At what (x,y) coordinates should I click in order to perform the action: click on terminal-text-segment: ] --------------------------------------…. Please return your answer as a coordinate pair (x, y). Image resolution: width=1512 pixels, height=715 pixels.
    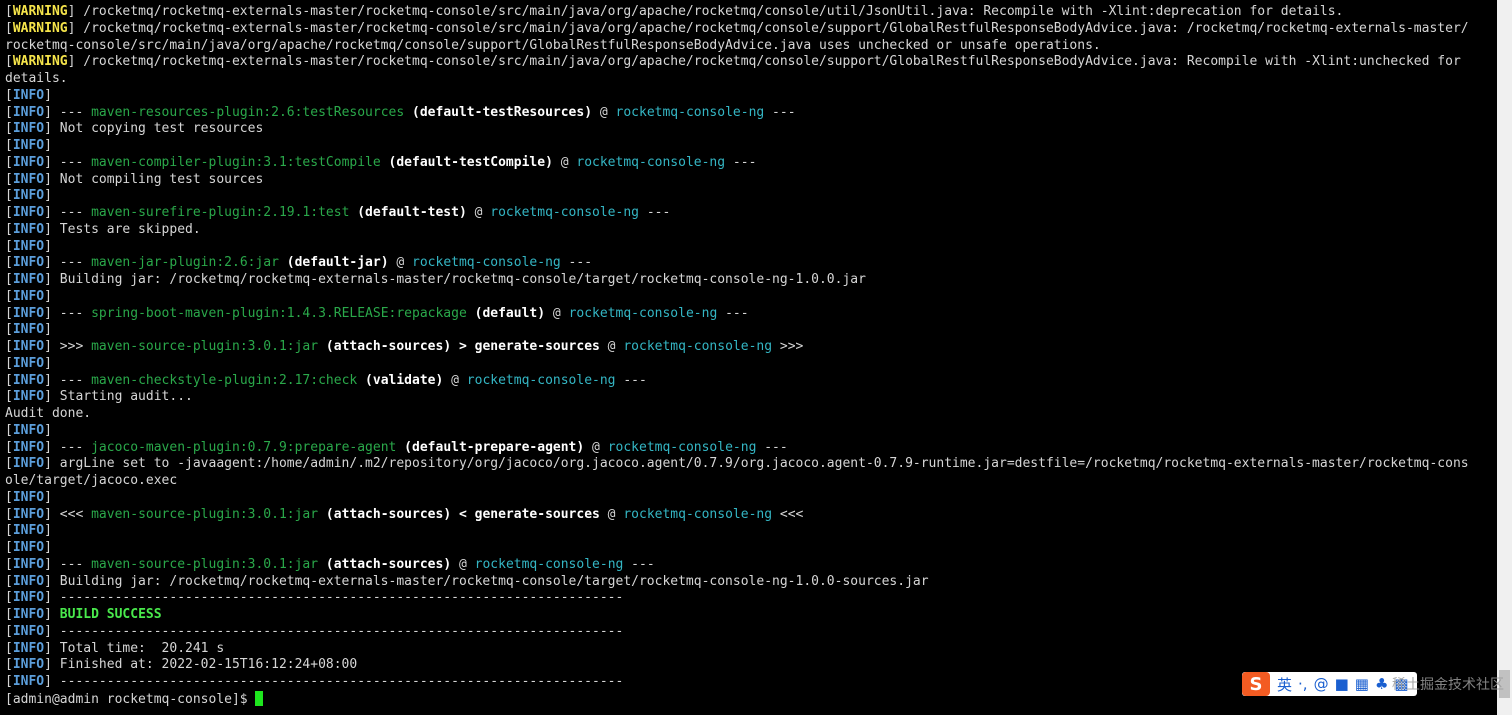
    Looking at the image, I should click on (334, 598).